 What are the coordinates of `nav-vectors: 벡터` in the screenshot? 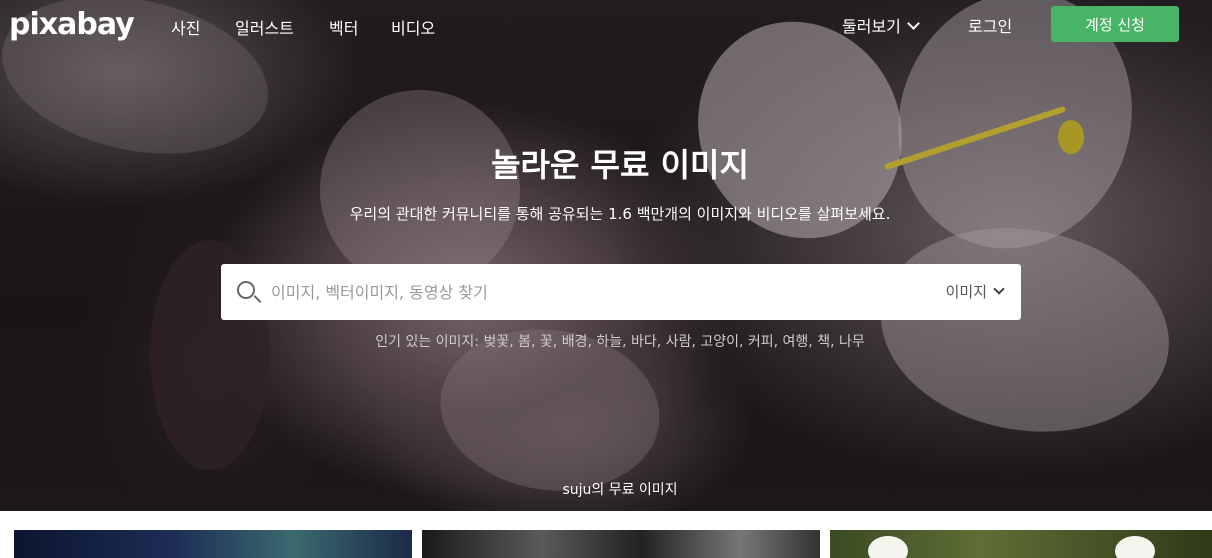 It's located at (343, 27).